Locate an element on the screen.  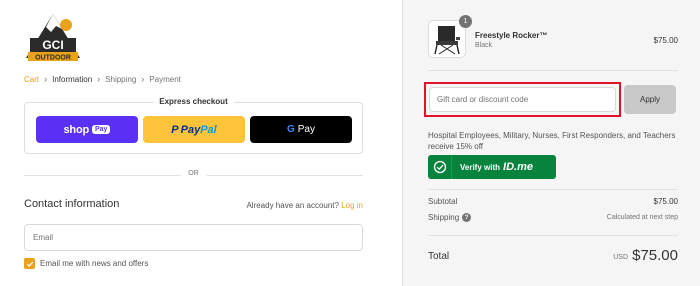
shop-pay-button: shop Pay is located at coordinates (87, 129).